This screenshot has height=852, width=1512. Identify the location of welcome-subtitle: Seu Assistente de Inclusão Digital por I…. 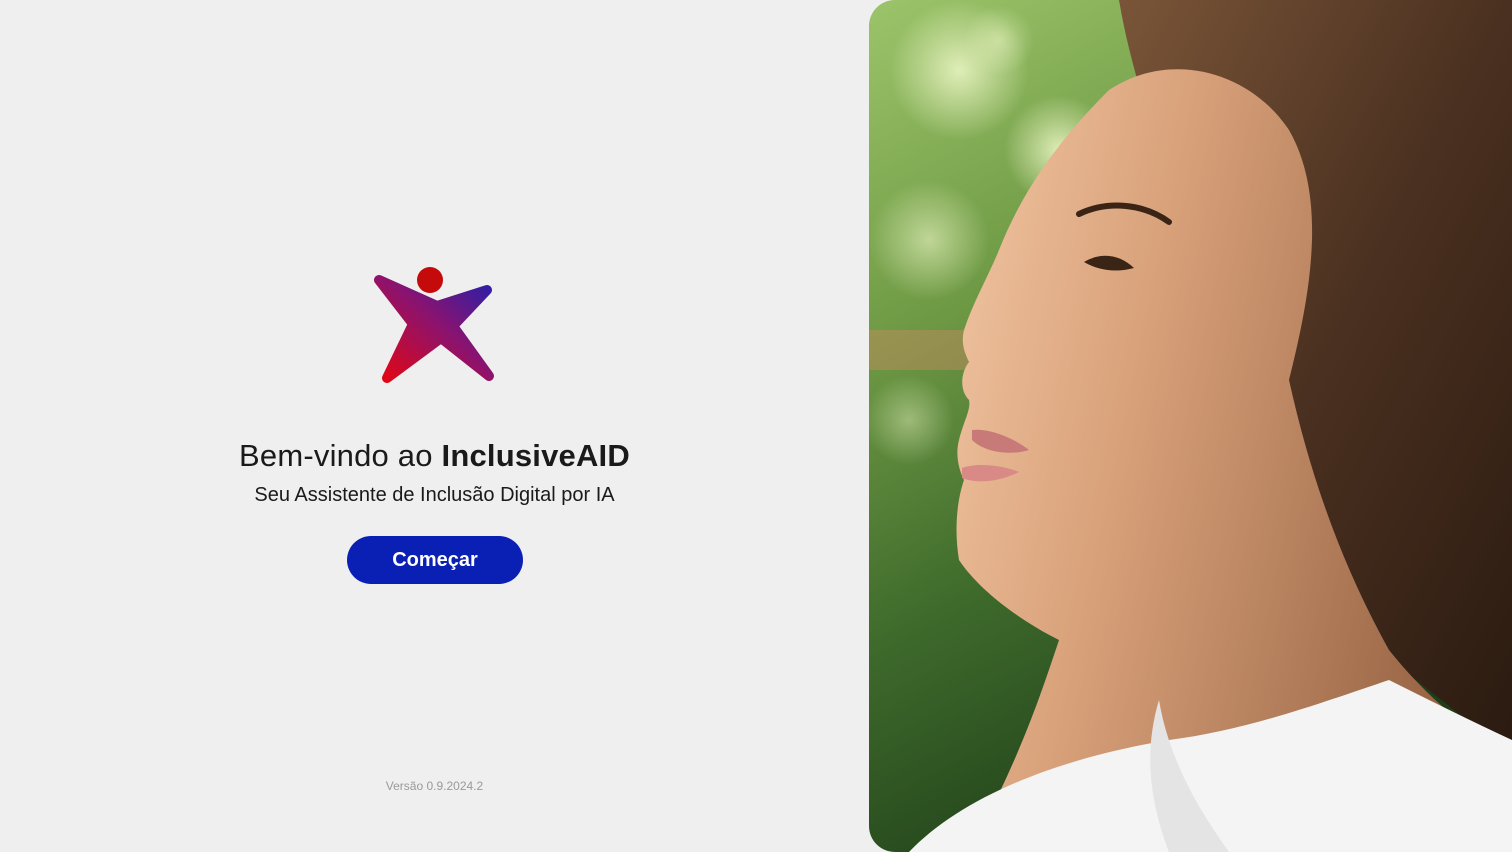
(434, 495).